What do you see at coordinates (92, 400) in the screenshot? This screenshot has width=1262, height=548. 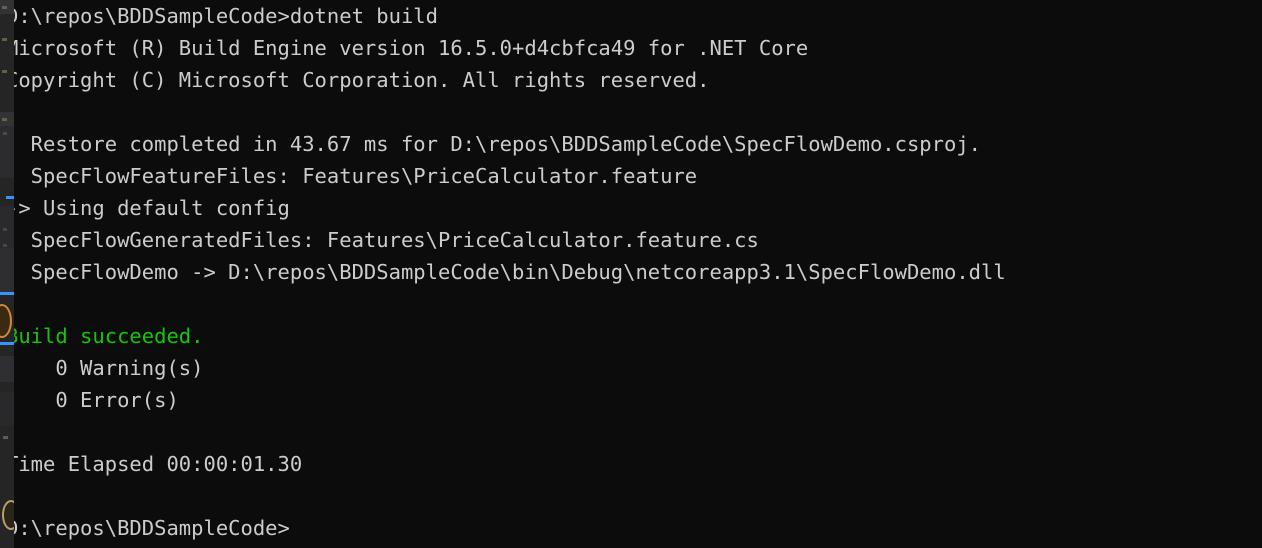 I see `error-count-line: 0 Error(s)` at bounding box center [92, 400].